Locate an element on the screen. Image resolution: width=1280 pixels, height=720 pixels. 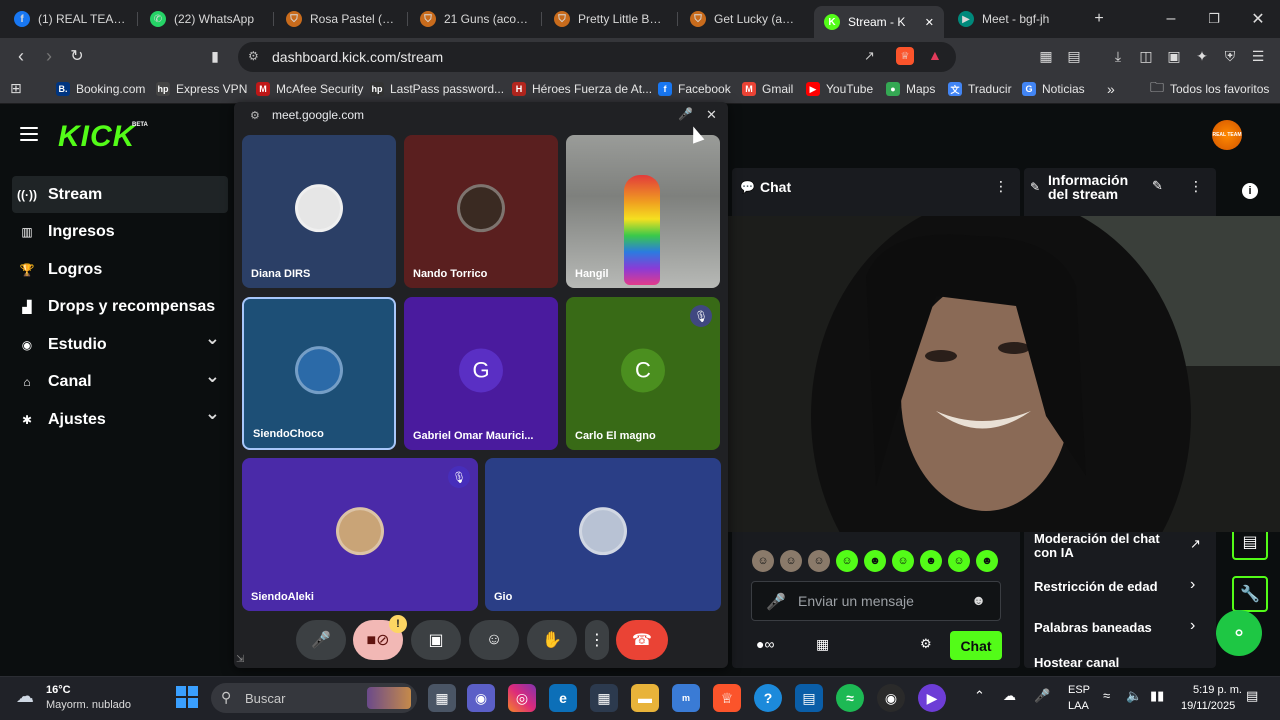
battery-icon: ▮▮ is located at coordinates (1157, 696).